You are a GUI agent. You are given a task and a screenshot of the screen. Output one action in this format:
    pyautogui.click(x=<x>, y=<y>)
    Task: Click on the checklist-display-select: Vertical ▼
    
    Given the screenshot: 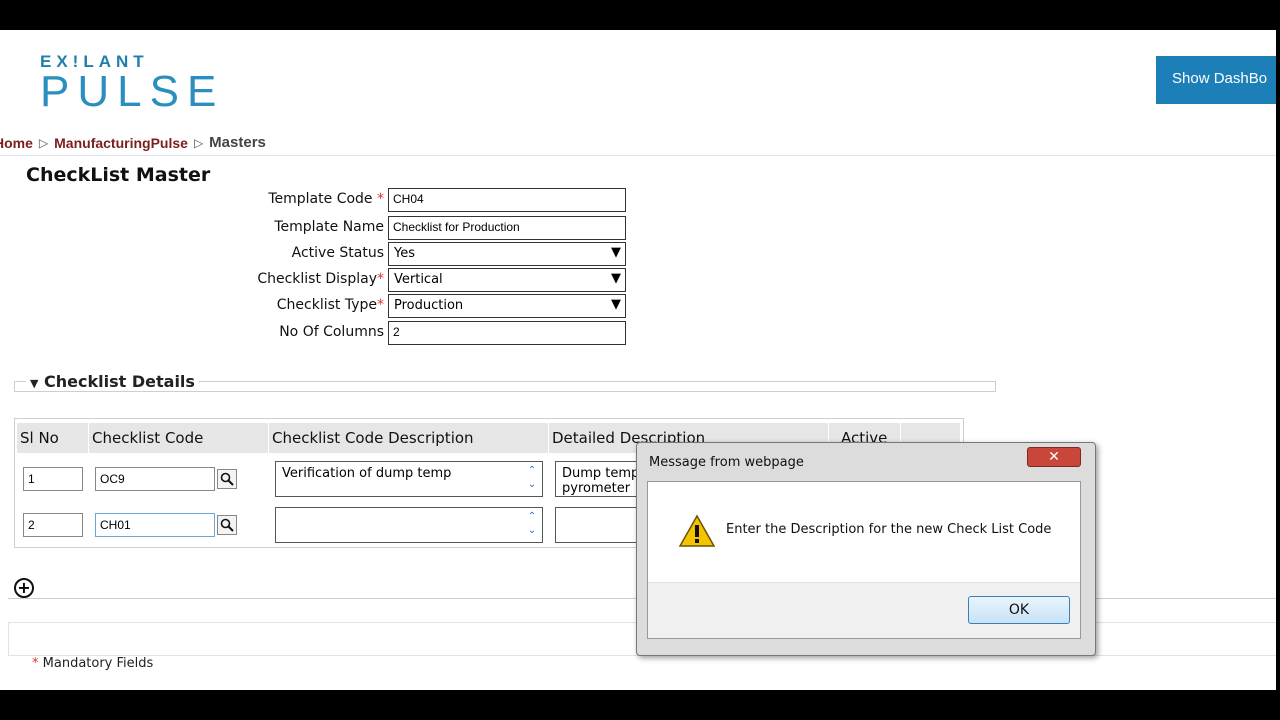 What is the action you would take?
    pyautogui.click(x=507, y=280)
    